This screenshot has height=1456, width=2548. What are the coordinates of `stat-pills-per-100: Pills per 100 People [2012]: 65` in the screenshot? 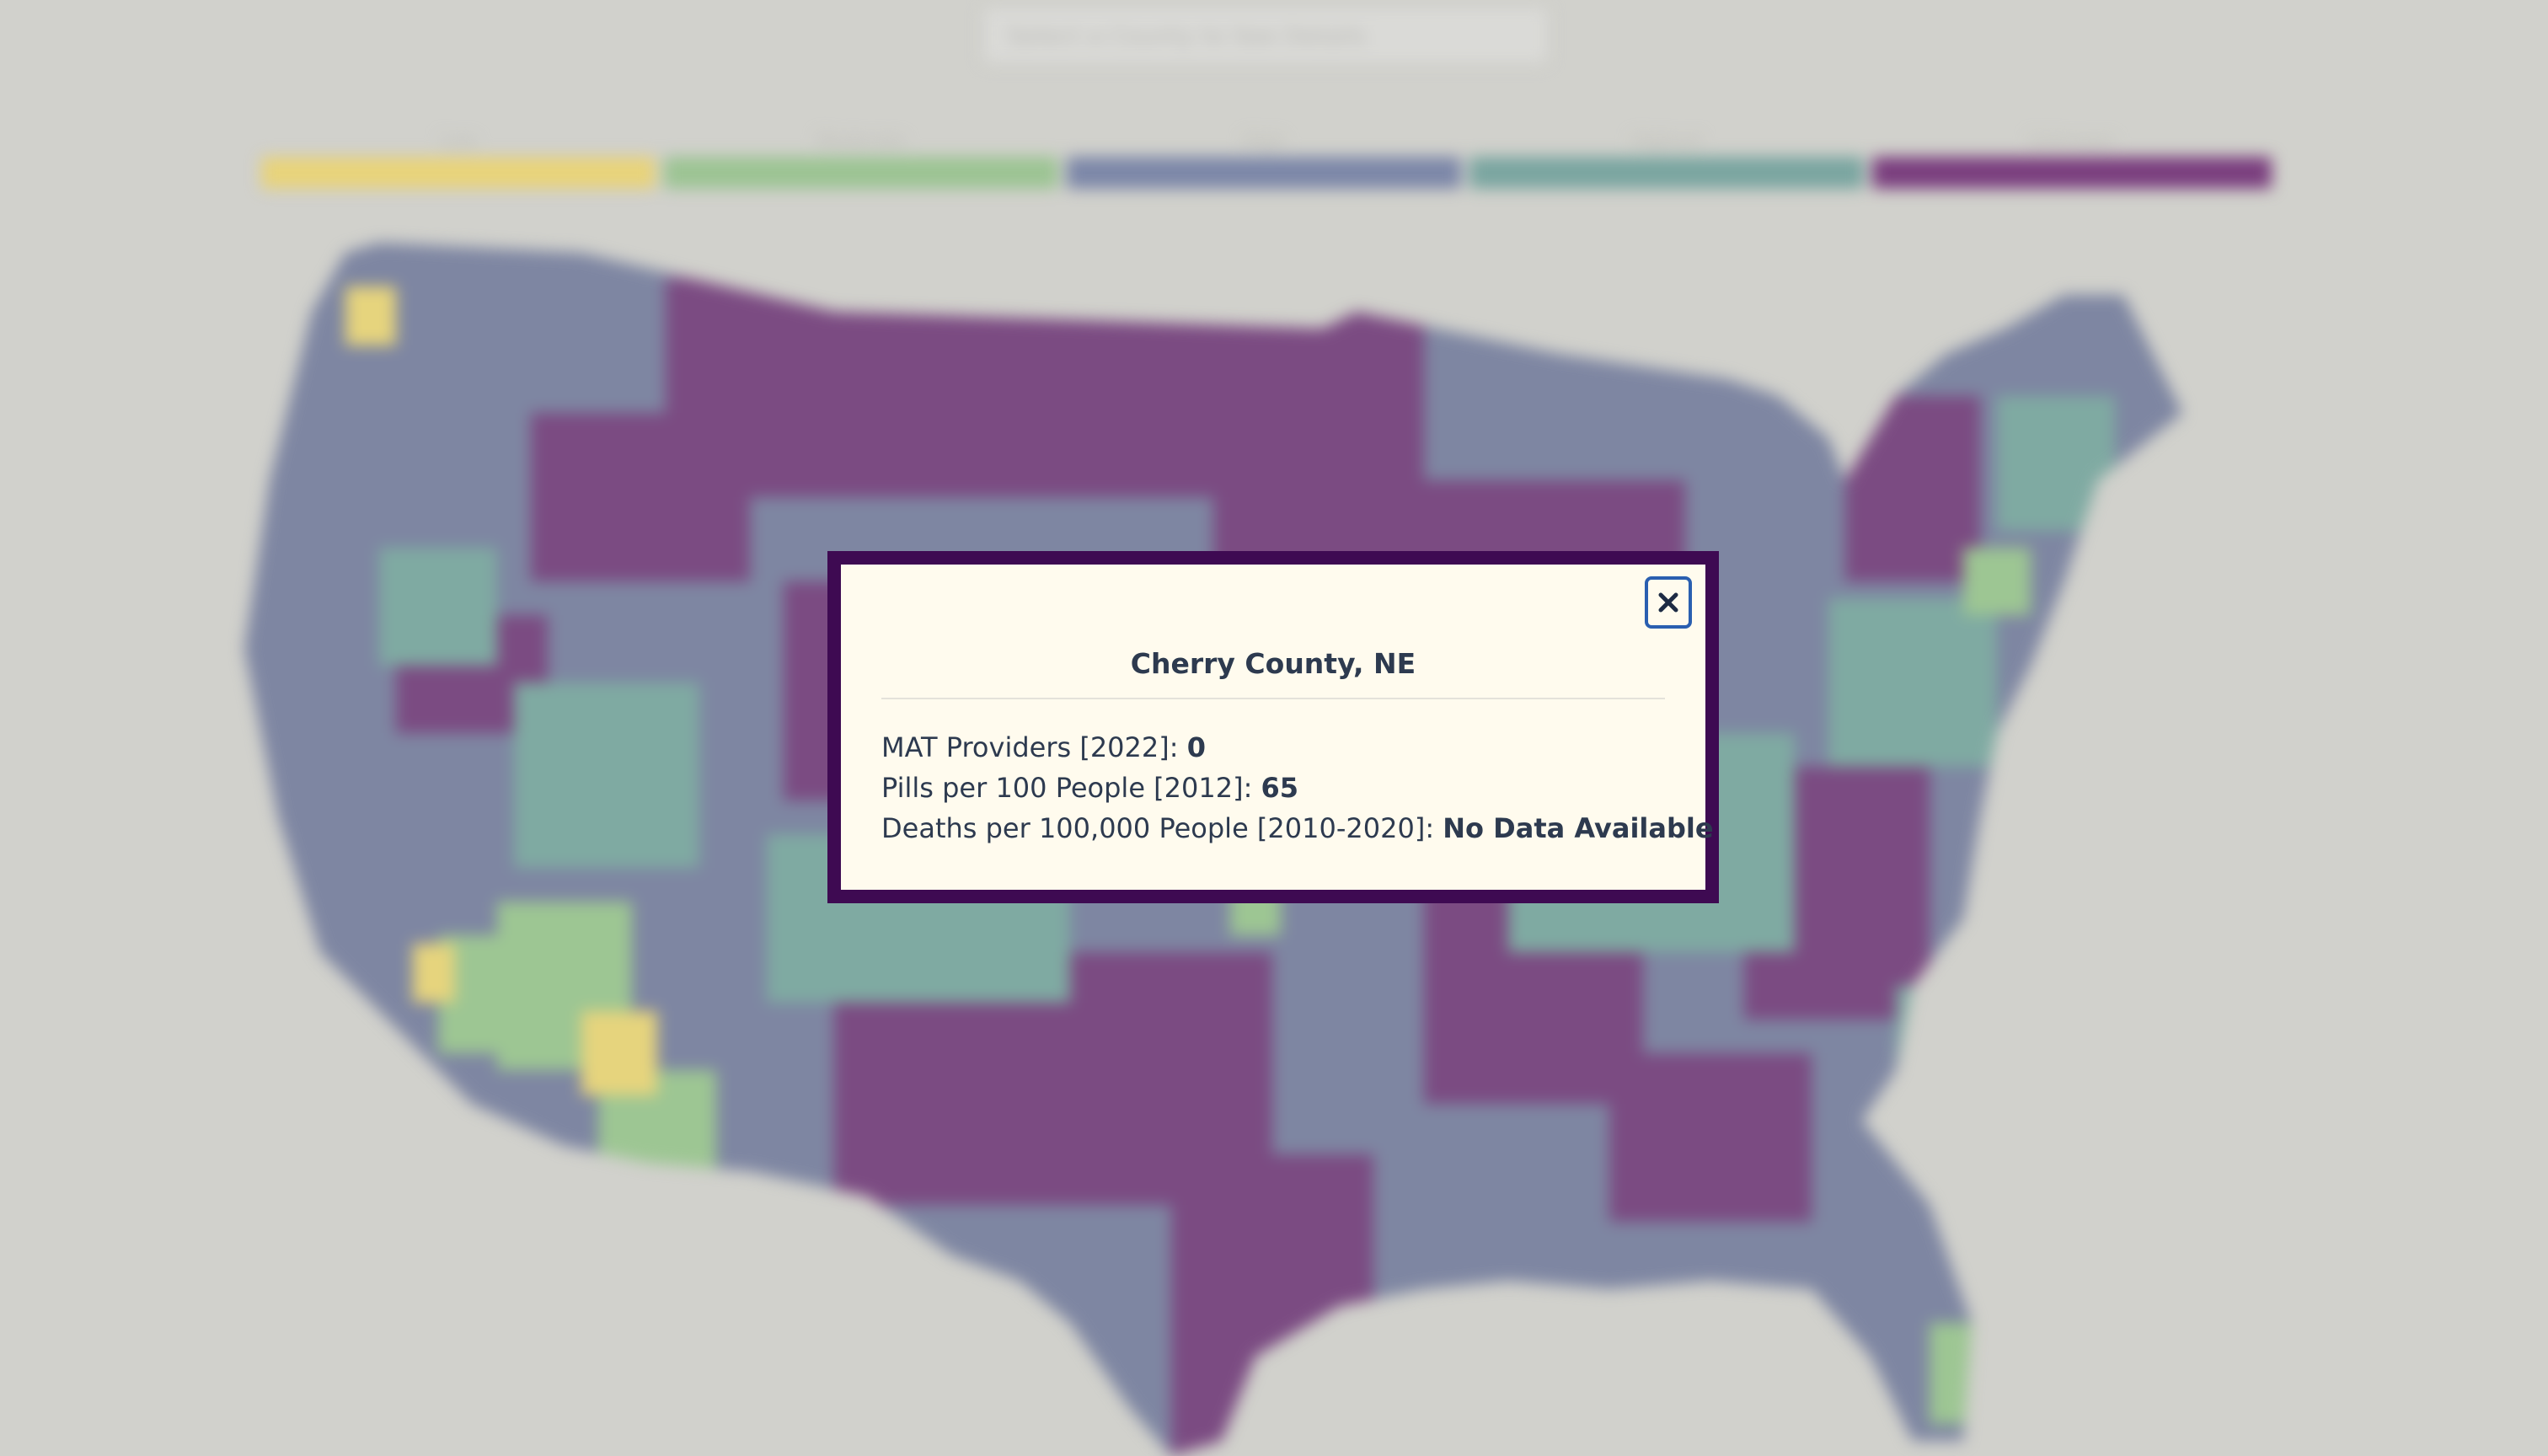 It's located at (1089, 788).